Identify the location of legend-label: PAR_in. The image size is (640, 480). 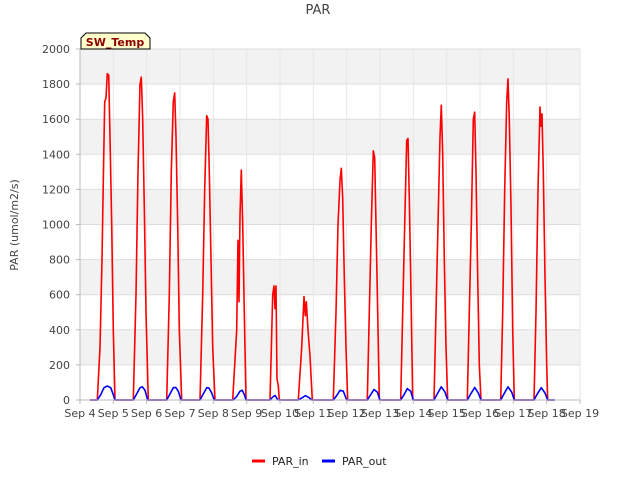
(290, 461).